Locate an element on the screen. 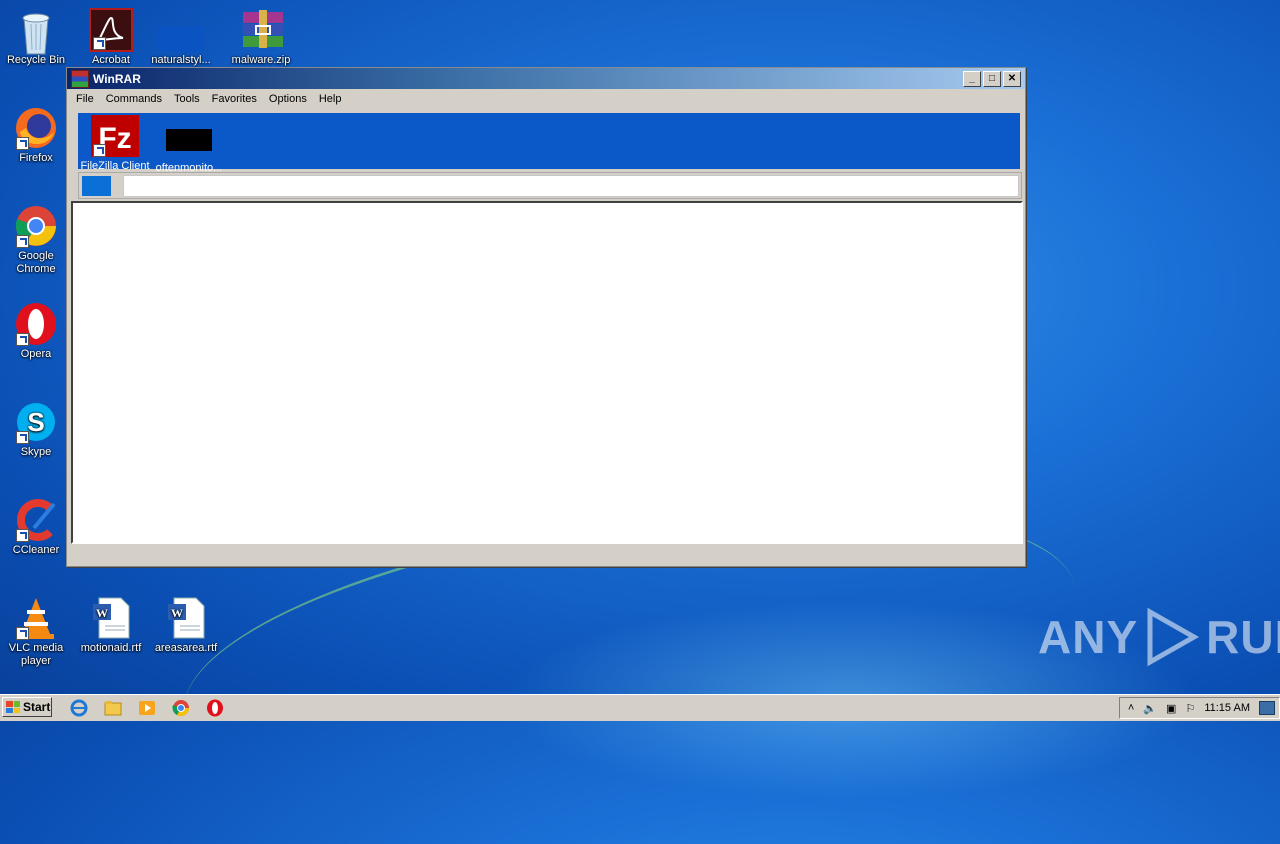 The image size is (1280, 844). desktop-icon-firefox: Firefox is located at coordinates (36, 135).